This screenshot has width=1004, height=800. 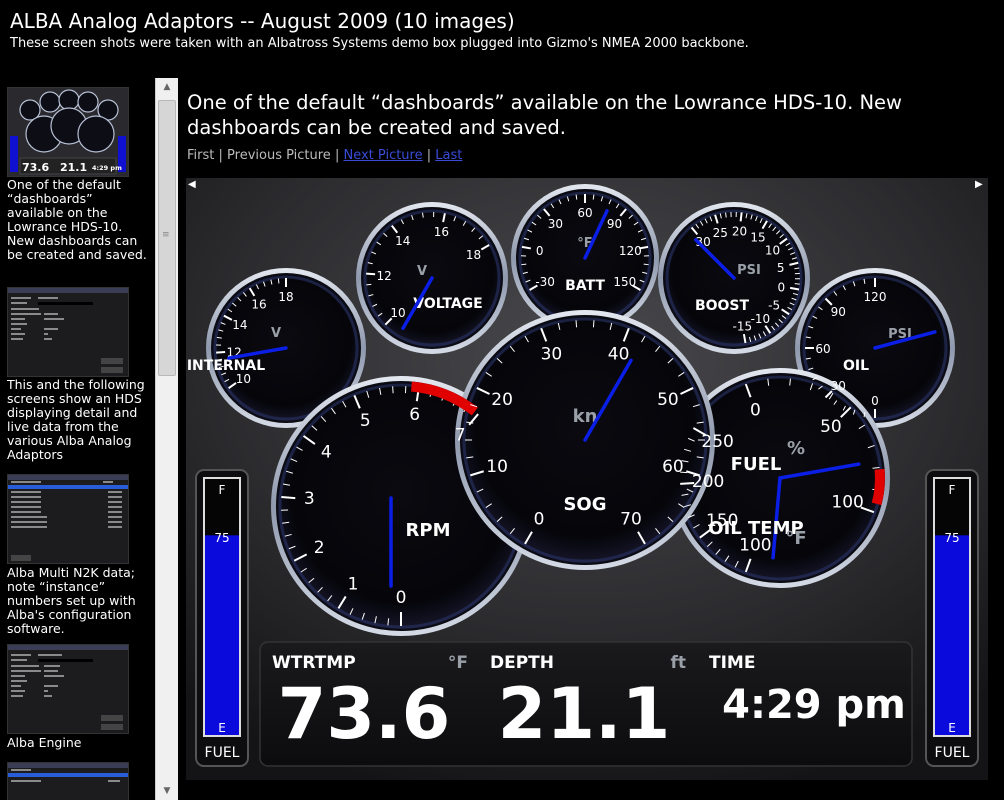 I want to click on gauge-tick-label: 90, so click(x=838, y=312).